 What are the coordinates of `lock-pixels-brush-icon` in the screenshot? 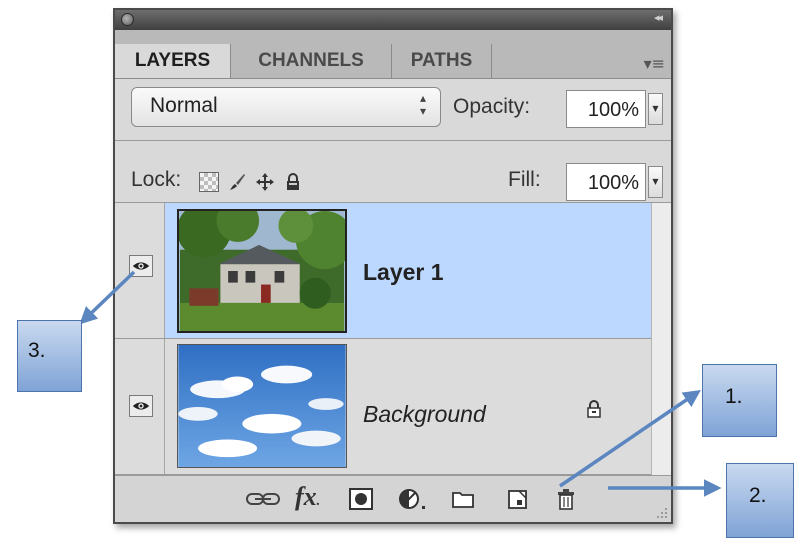 It's located at (237, 182).